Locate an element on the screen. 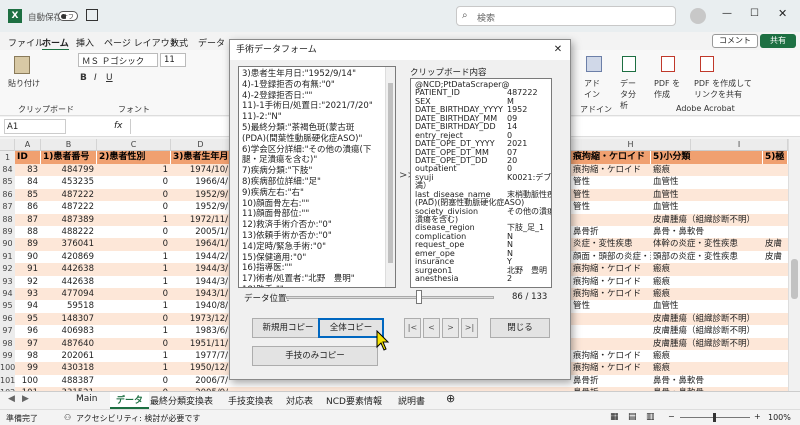  list-item: 7)疾病分類:"下肢" is located at coordinates (317, 171).